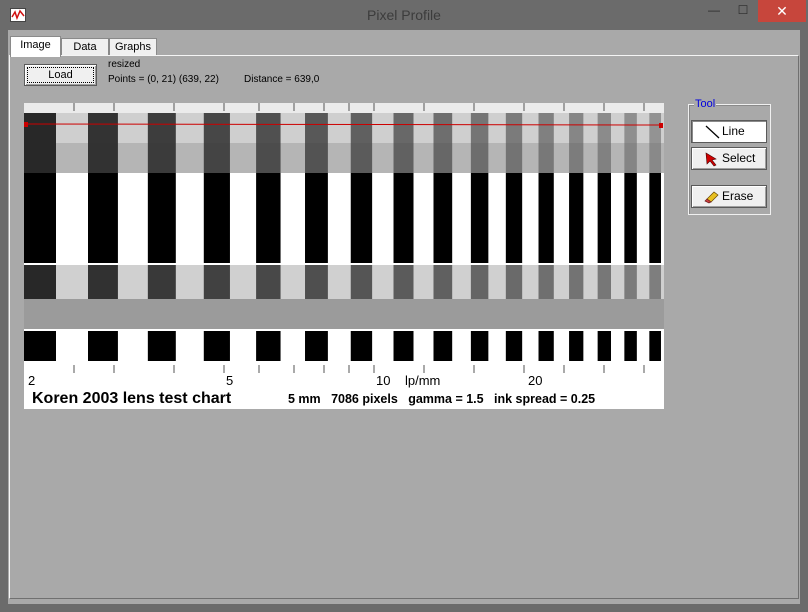 The width and height of the screenshot is (808, 612). What do you see at coordinates (60, 75) in the screenshot?
I see `load-button: Load` at bounding box center [60, 75].